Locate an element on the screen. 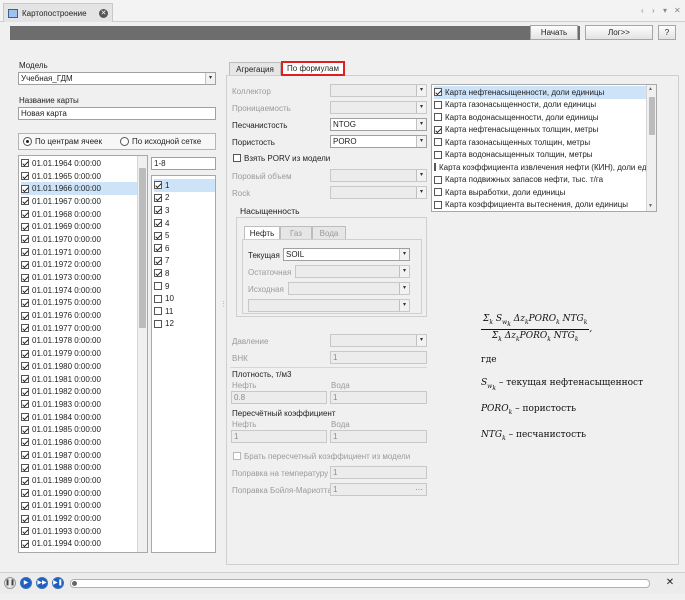 The width and height of the screenshot is (685, 600). more-icon: ⋯ is located at coordinates (419, 489).